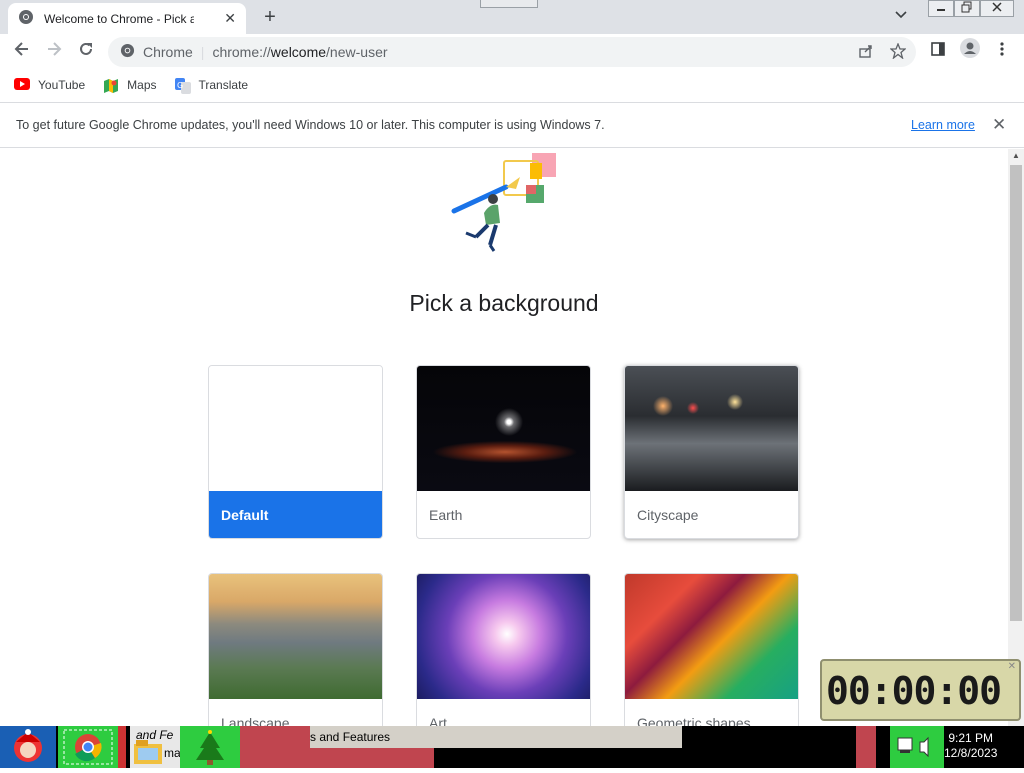 The height and width of the screenshot is (773, 1024). Describe the element at coordinates (938, 52) in the screenshot. I see `side-panel-icon` at that location.